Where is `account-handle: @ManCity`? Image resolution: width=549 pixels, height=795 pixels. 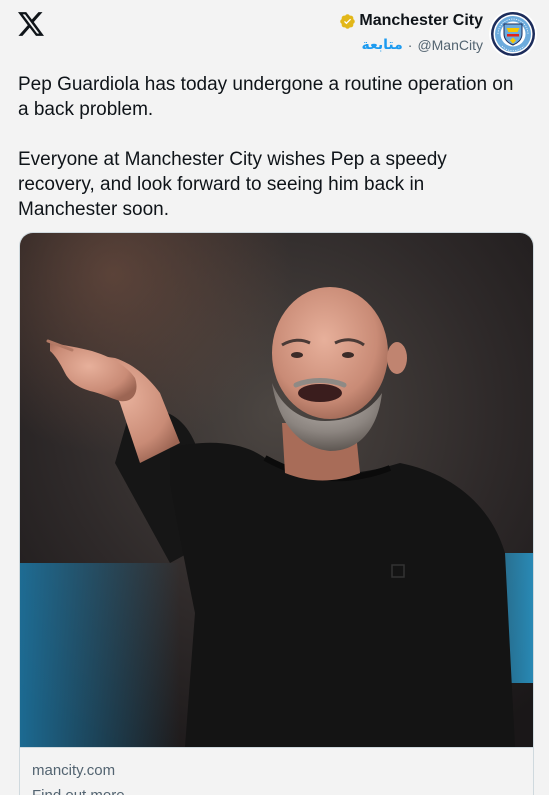
account-handle: @ManCity is located at coordinates (450, 45).